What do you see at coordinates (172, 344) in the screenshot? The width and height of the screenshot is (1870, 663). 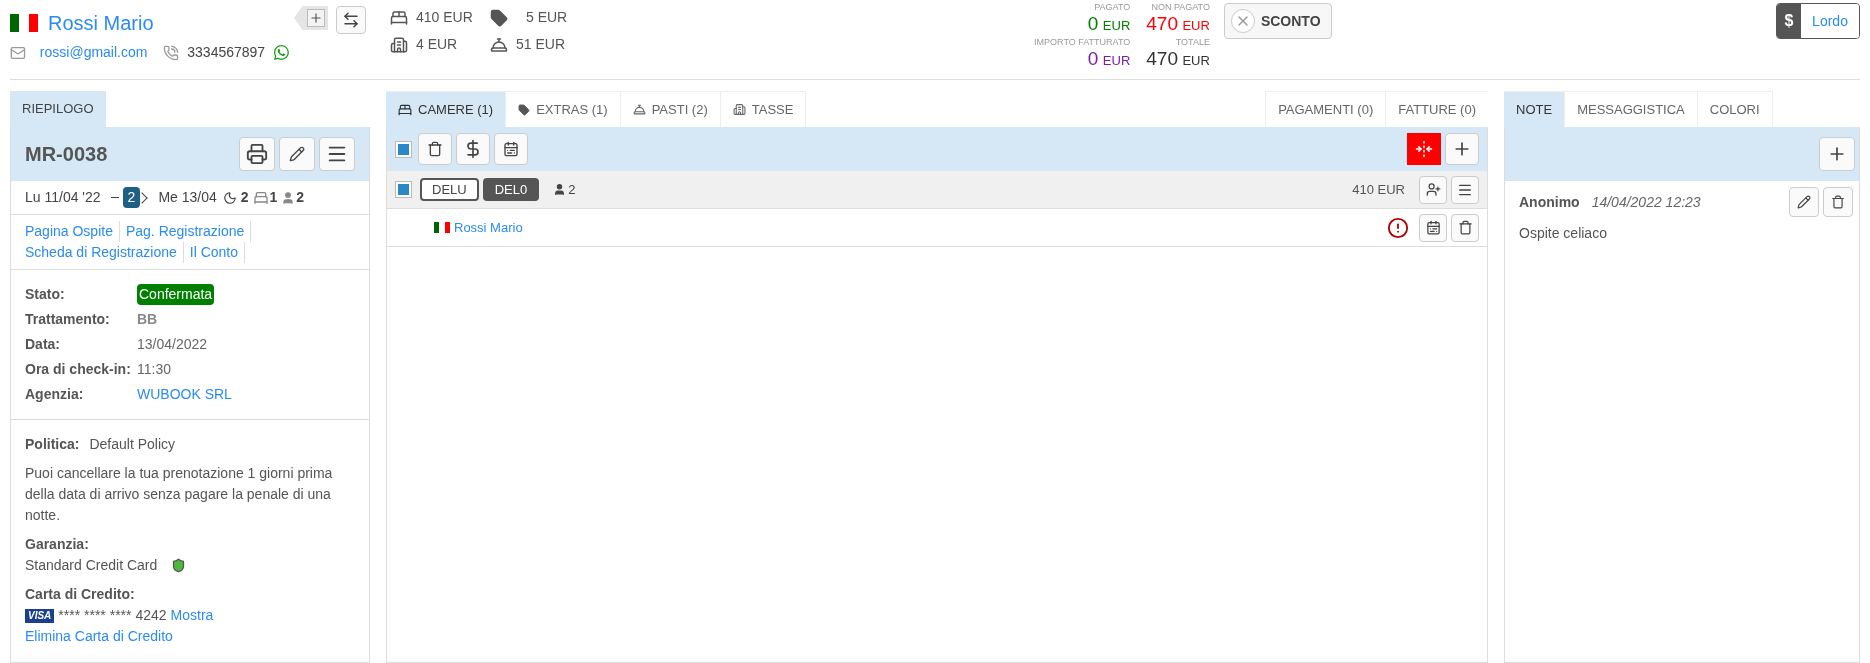 I see `field-value: 13/04/2022` at bounding box center [172, 344].